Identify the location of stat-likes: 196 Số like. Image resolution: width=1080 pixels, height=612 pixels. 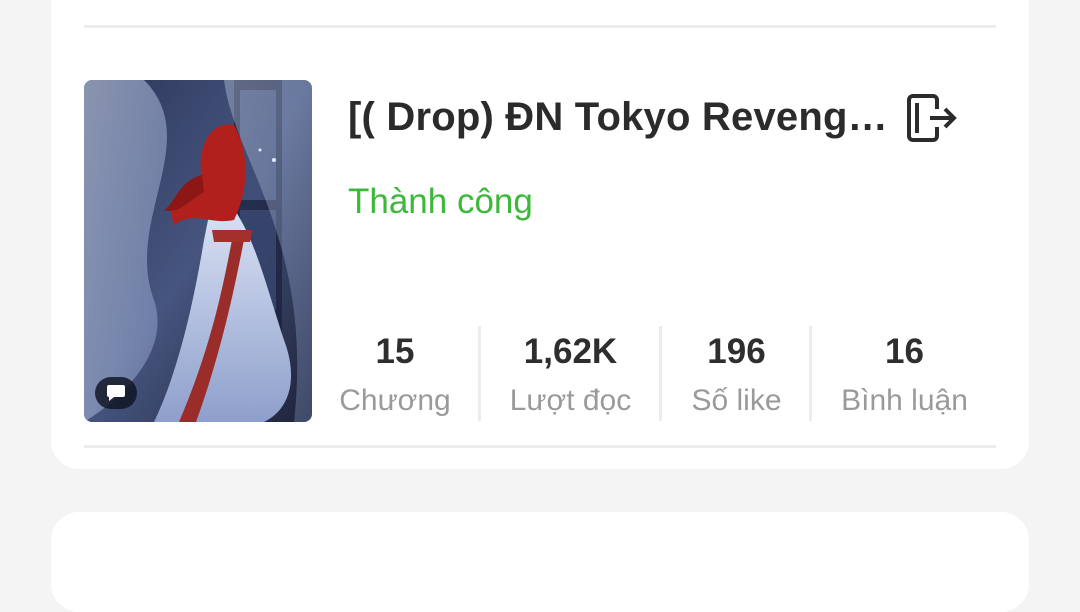
(736, 373).